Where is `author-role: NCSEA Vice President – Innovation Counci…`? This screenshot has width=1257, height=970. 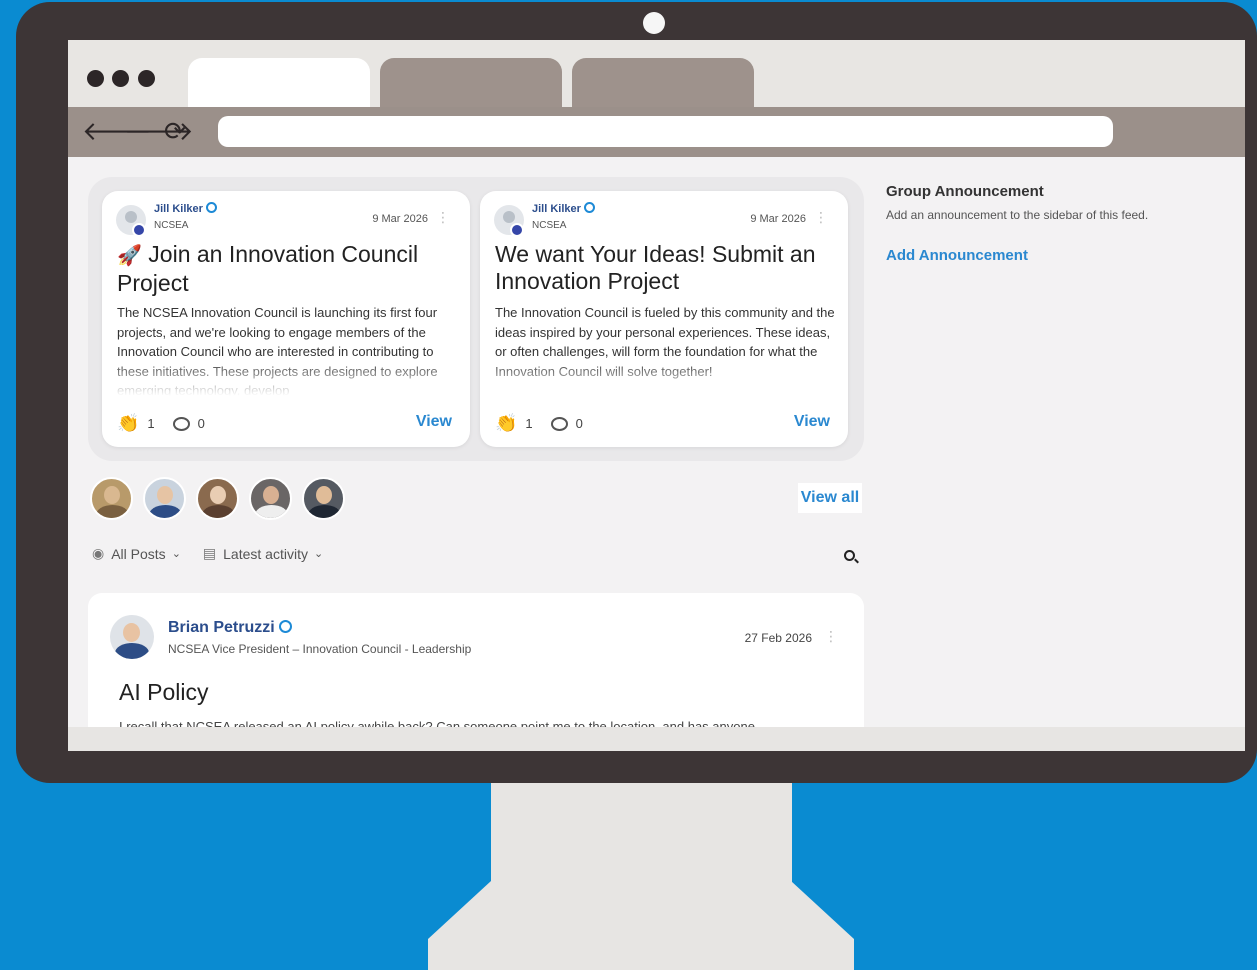 author-role: NCSEA Vice President – Innovation Counci… is located at coordinates (320, 649).